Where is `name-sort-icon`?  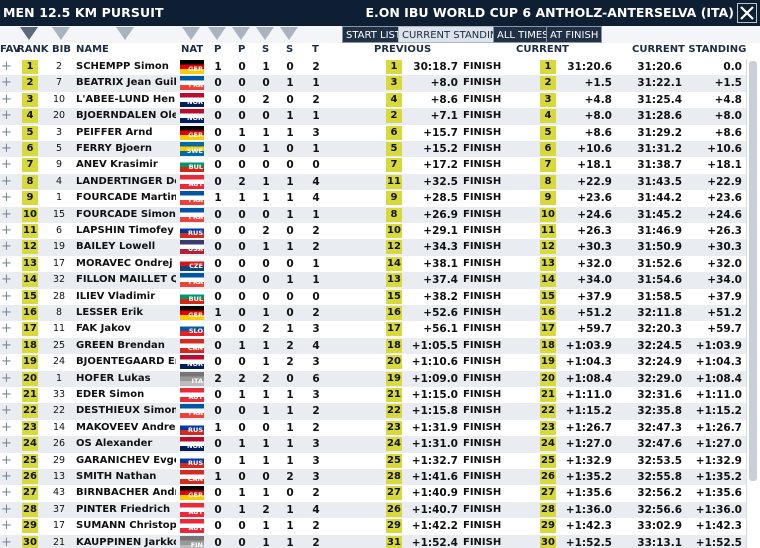 name-sort-icon is located at coordinates (125, 33).